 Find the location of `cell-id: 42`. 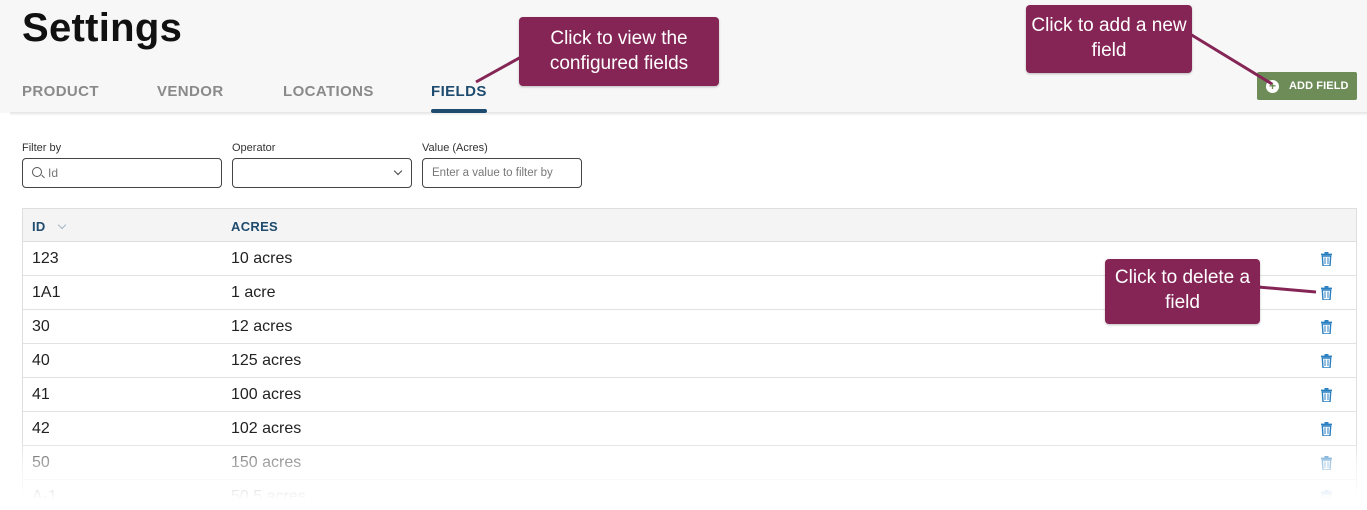

cell-id: 42 is located at coordinates (41, 428).